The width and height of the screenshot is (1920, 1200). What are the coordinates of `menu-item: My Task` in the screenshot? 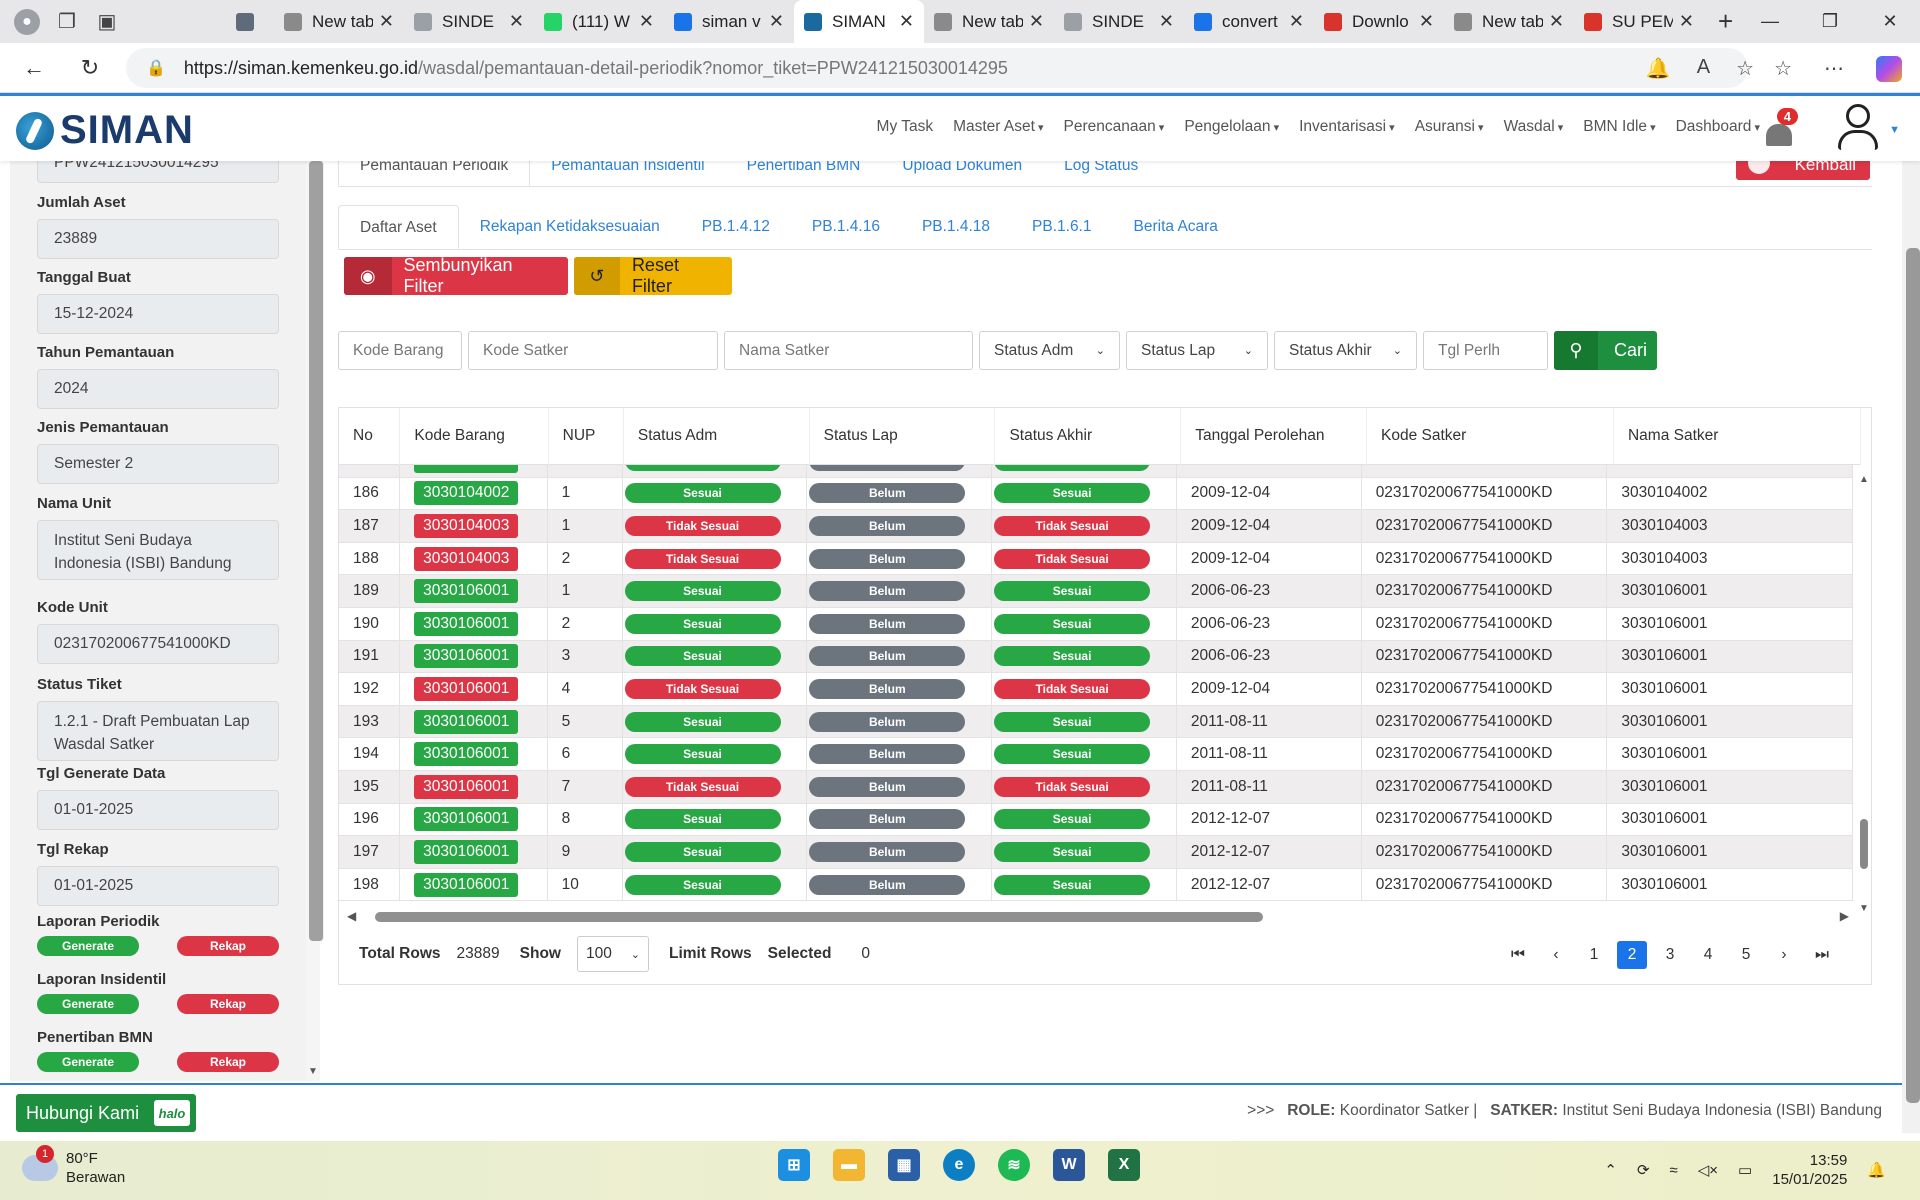 It's located at (905, 127).